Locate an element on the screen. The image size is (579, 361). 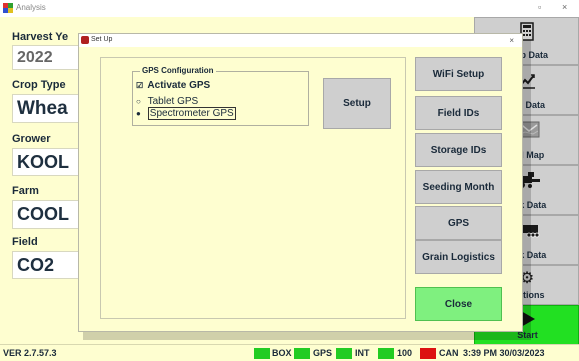
box-indicator is located at coordinates (262, 353).